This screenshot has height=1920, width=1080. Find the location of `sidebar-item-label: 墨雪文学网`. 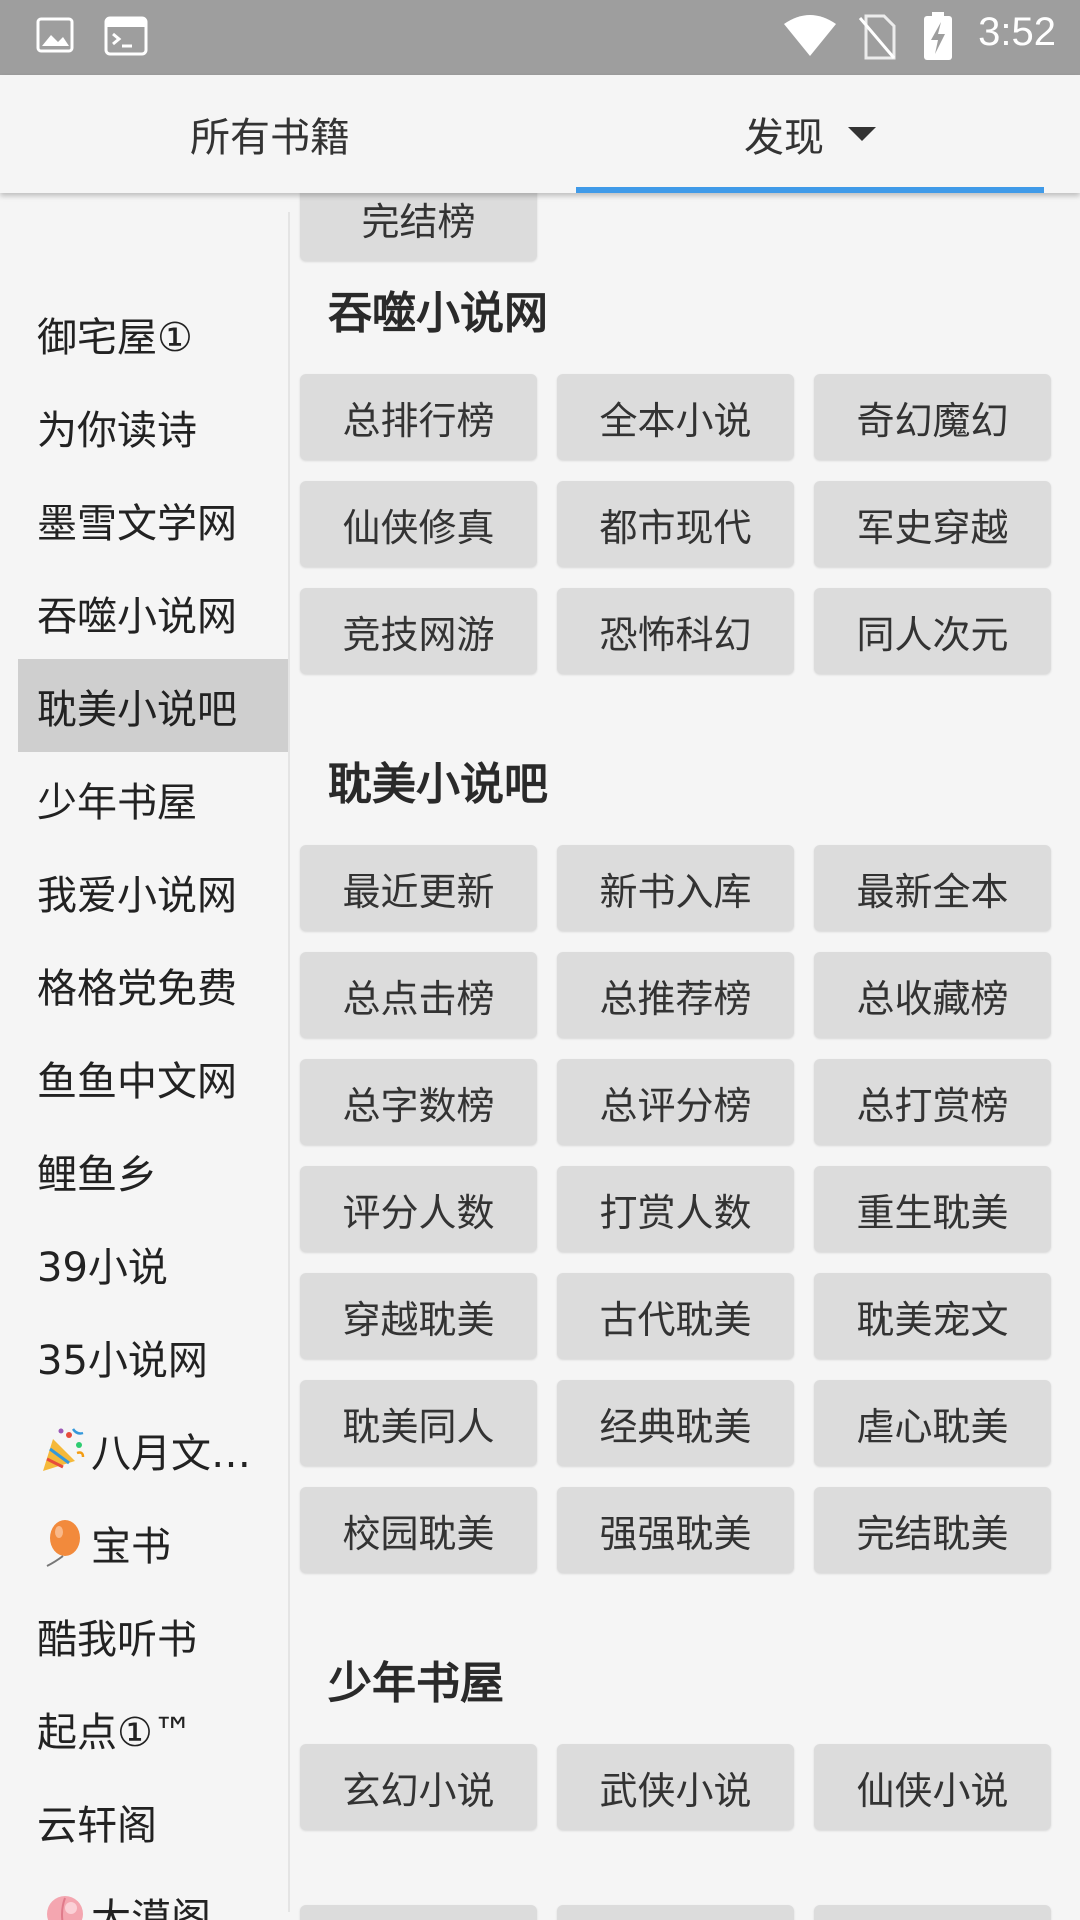

sidebar-item-label: 墨雪文学网 is located at coordinates (137, 523).